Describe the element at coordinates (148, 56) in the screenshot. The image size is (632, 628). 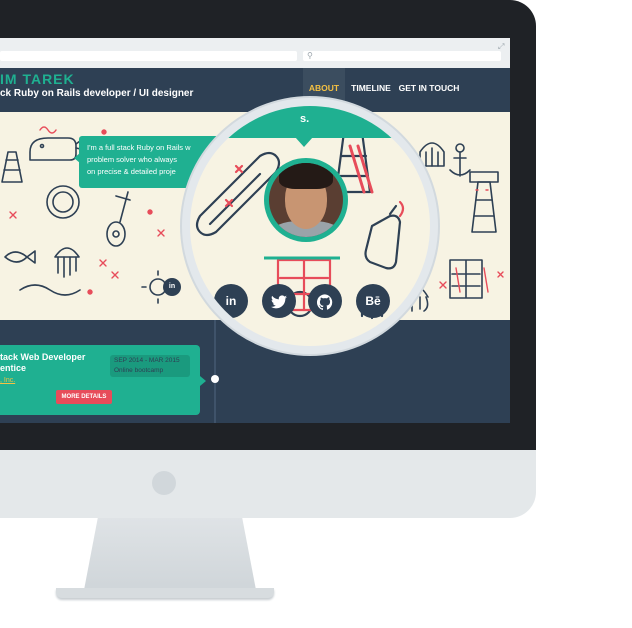
I see `url-bar` at that location.